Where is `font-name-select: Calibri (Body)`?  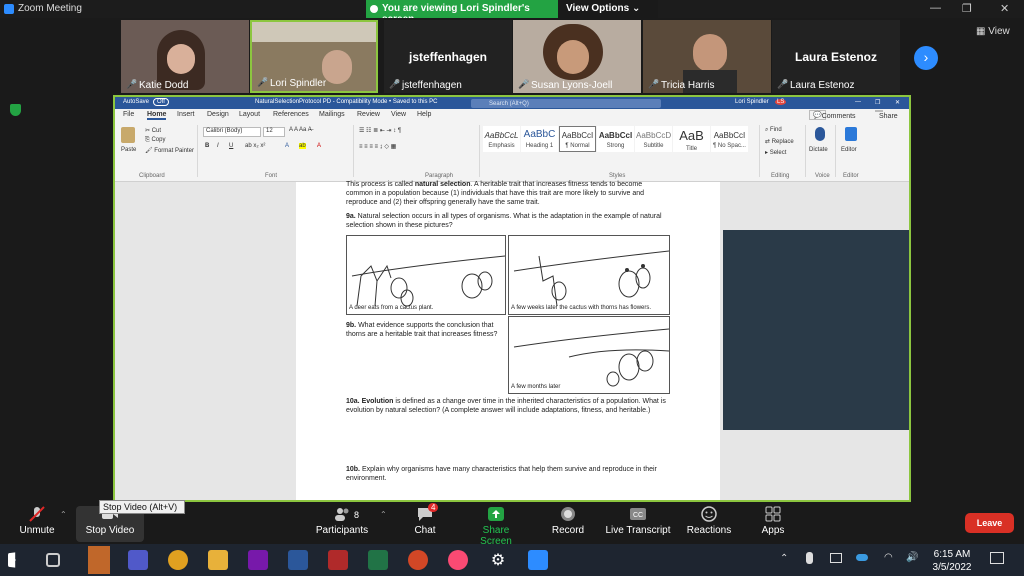 font-name-select: Calibri (Body) is located at coordinates (232, 132).